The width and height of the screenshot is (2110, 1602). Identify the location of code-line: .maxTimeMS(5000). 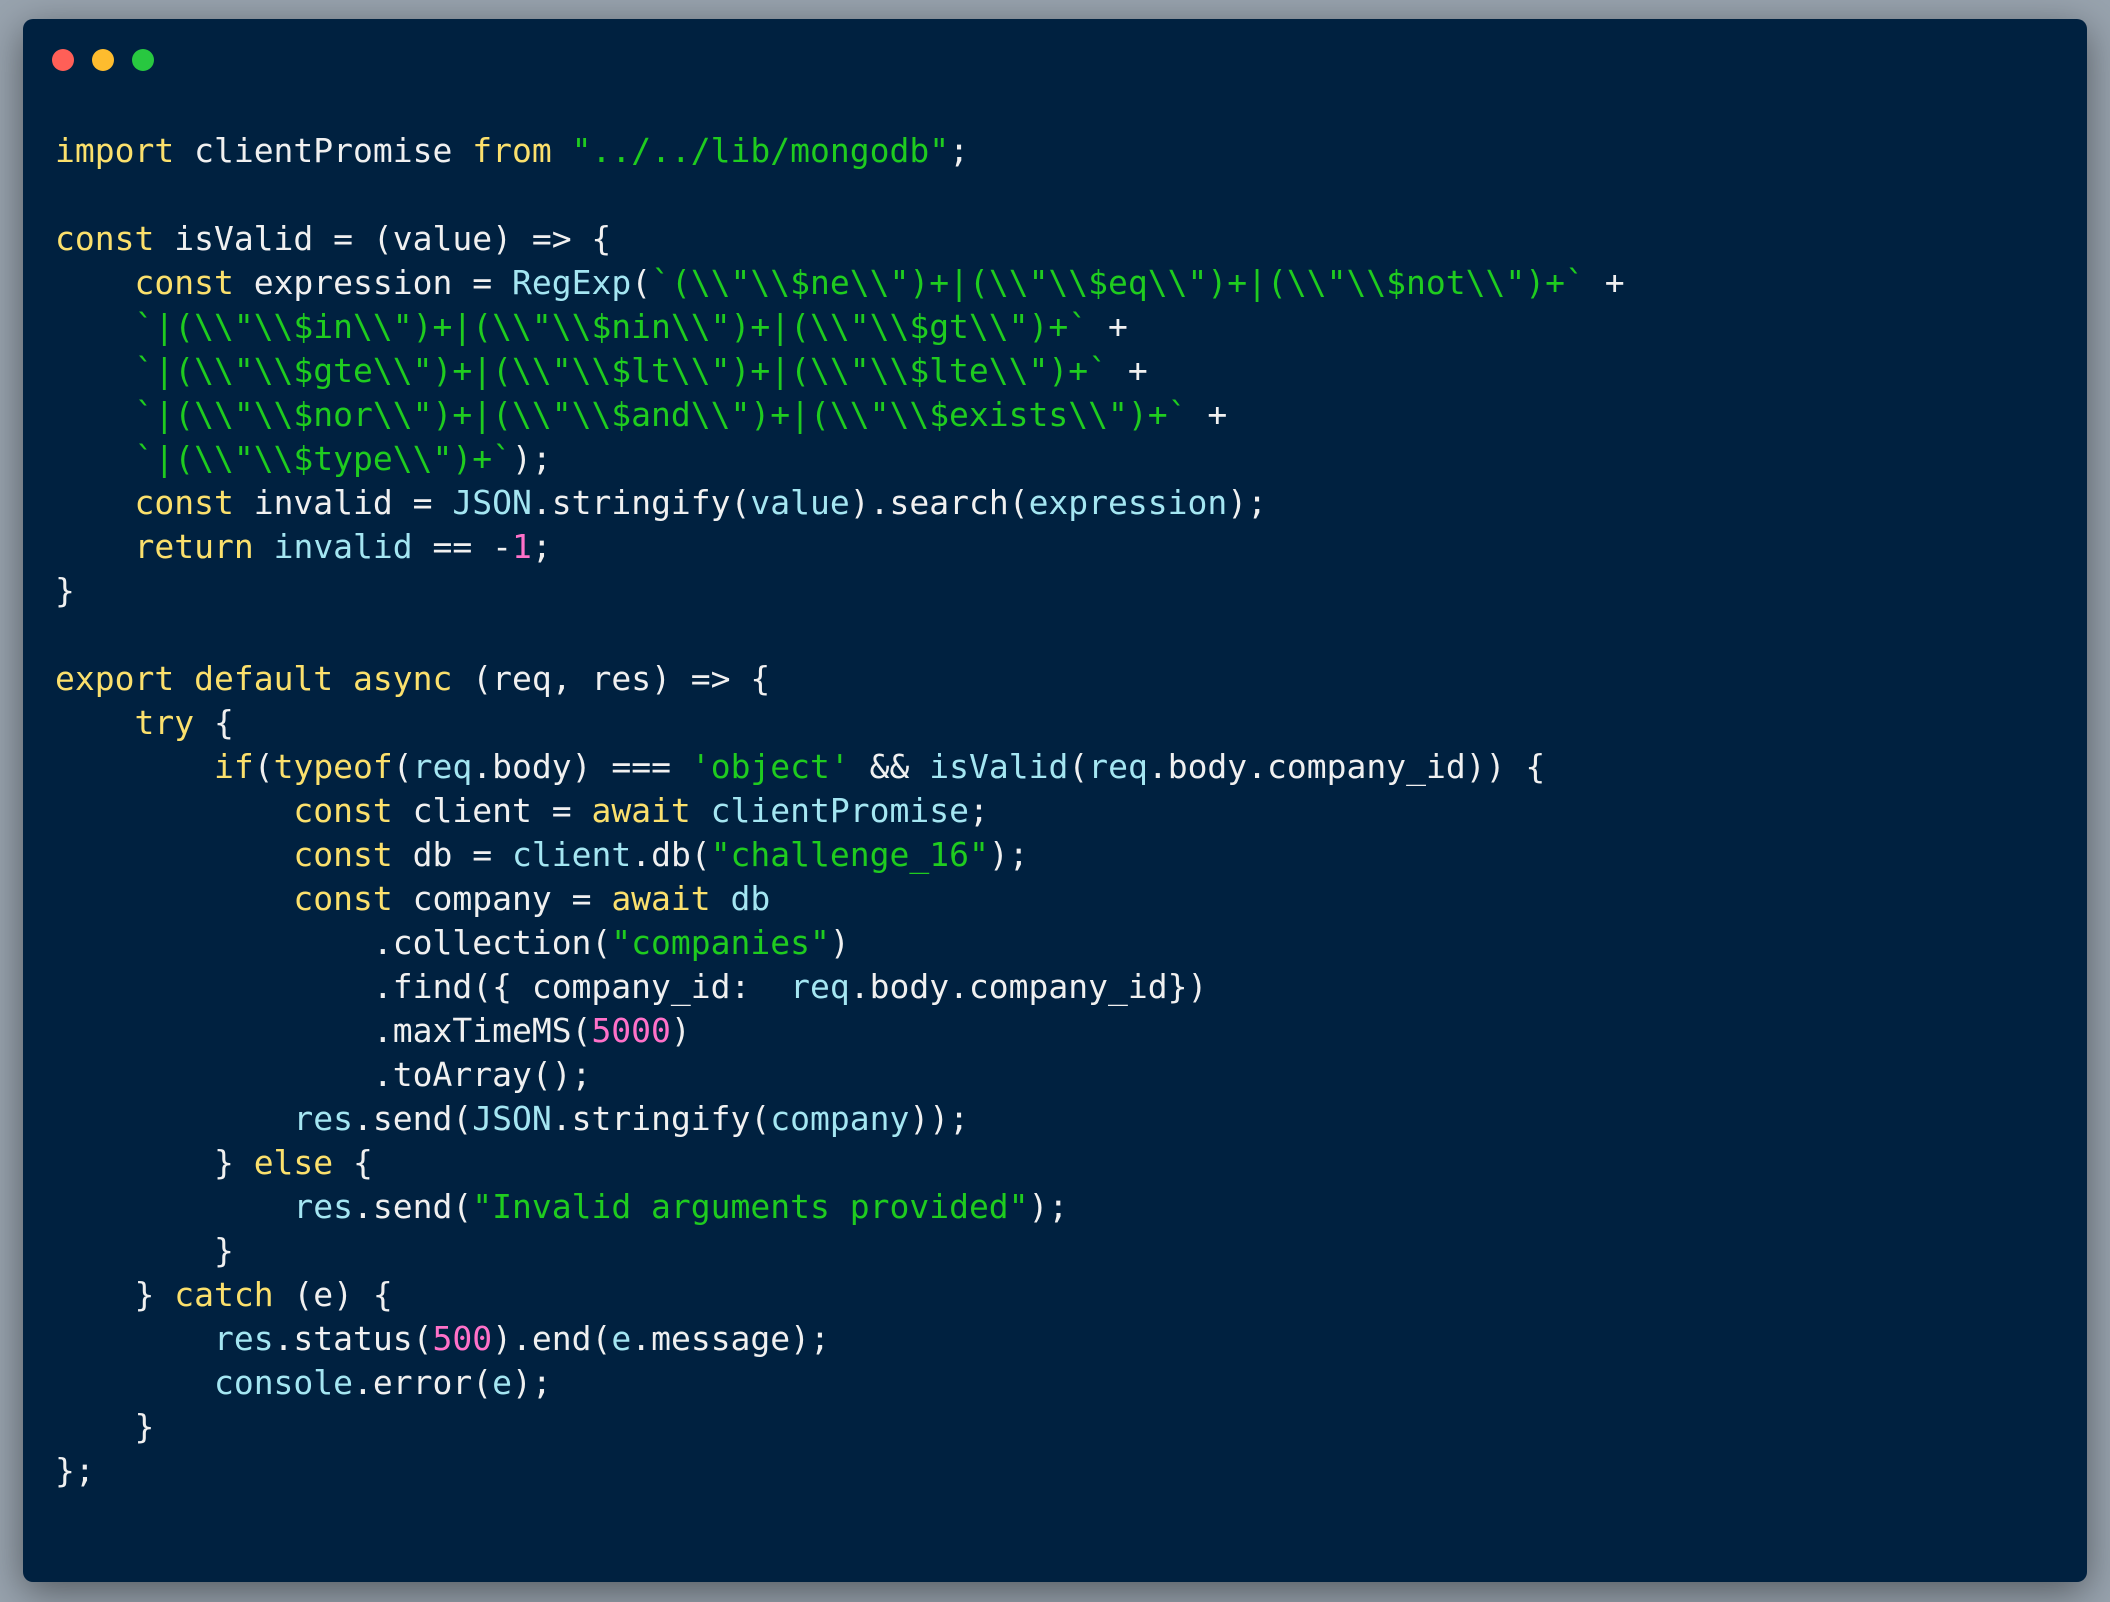
(840, 1031).